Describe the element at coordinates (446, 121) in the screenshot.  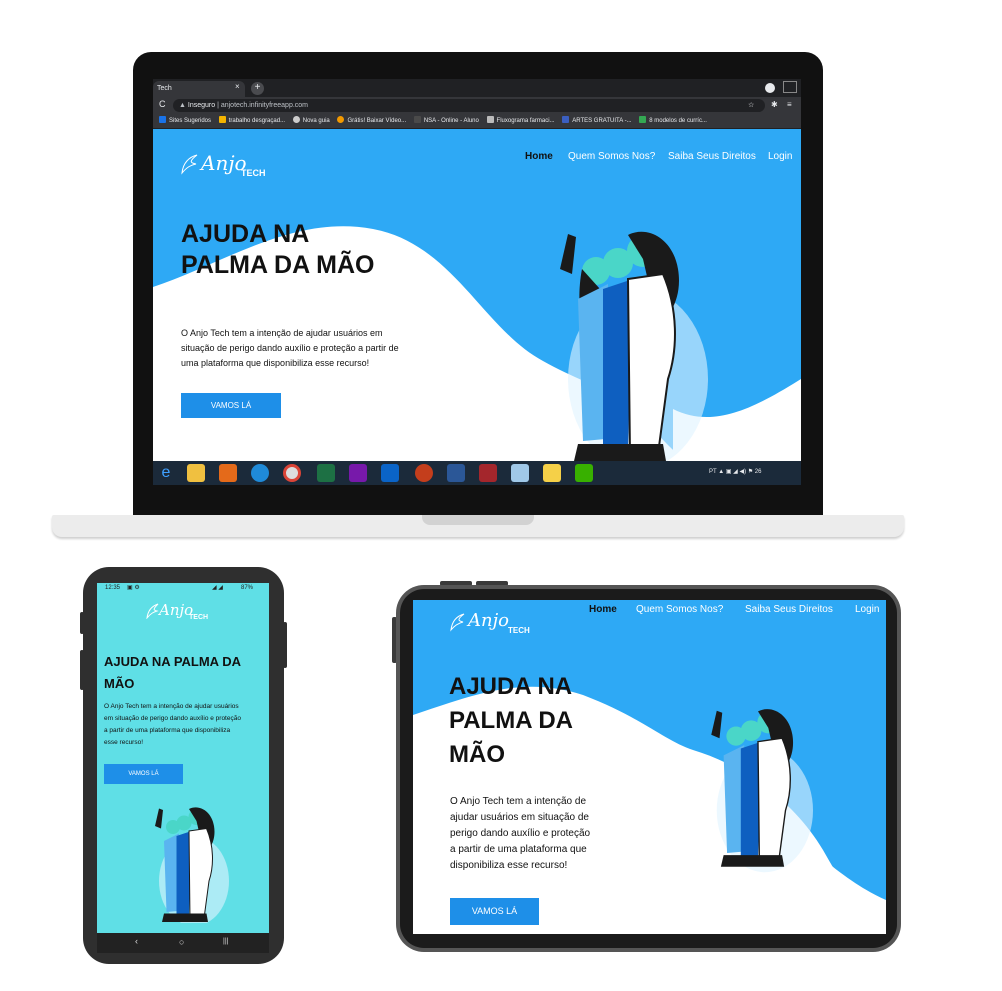
I see `bookmark-item: NSA - Online - Aluno` at that location.